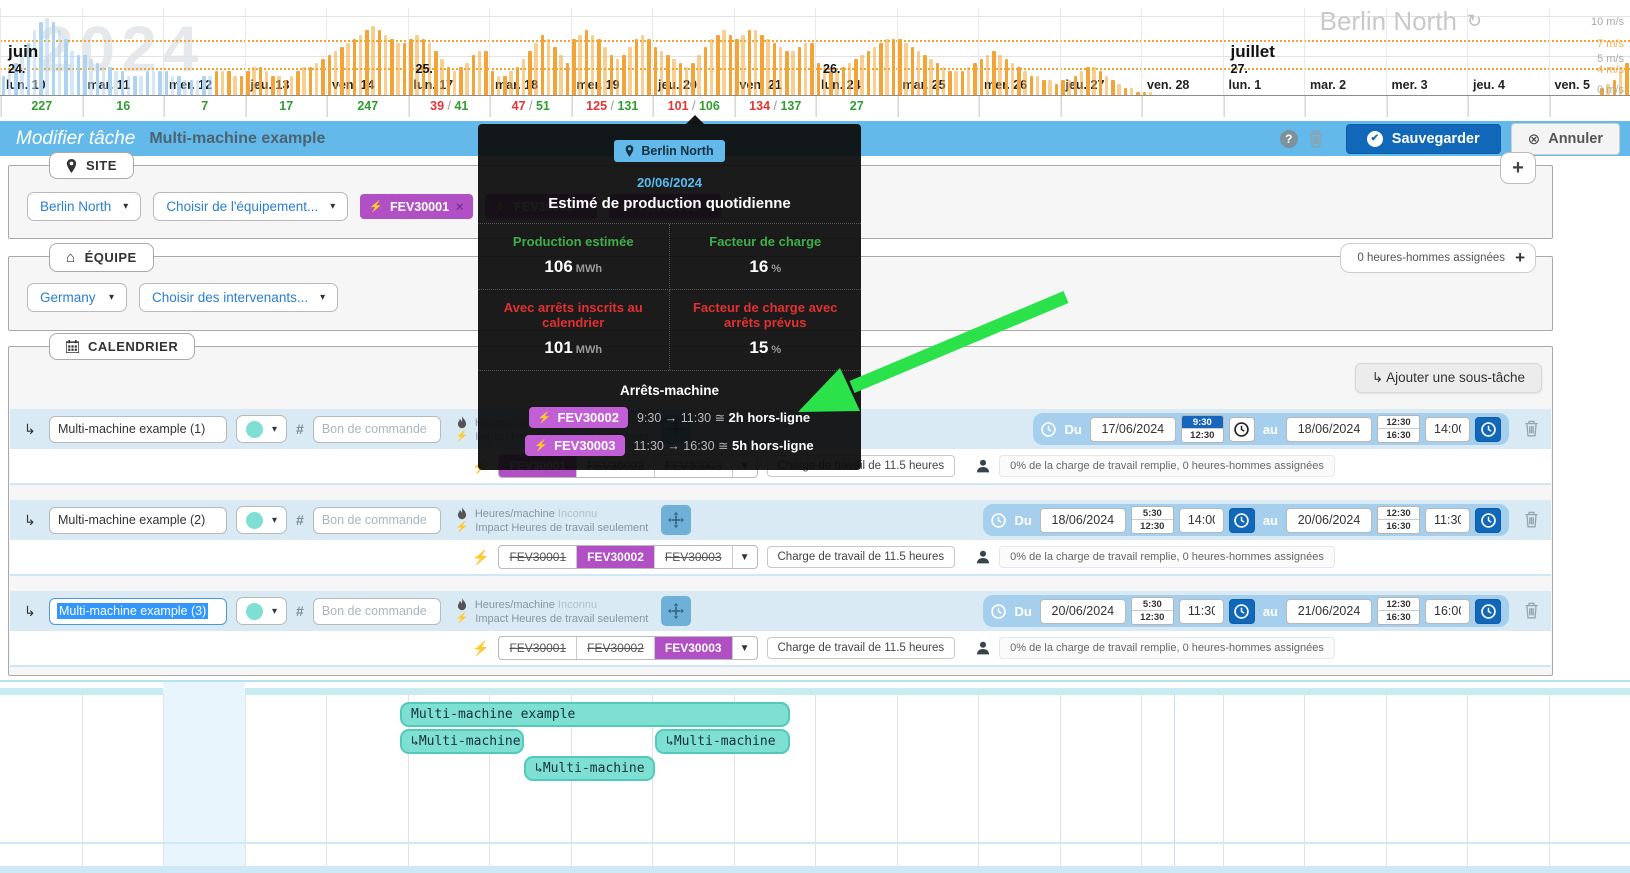 This screenshot has width=1630, height=873. I want to click on wind-scale-label: 10 m/s, so click(1607, 22).